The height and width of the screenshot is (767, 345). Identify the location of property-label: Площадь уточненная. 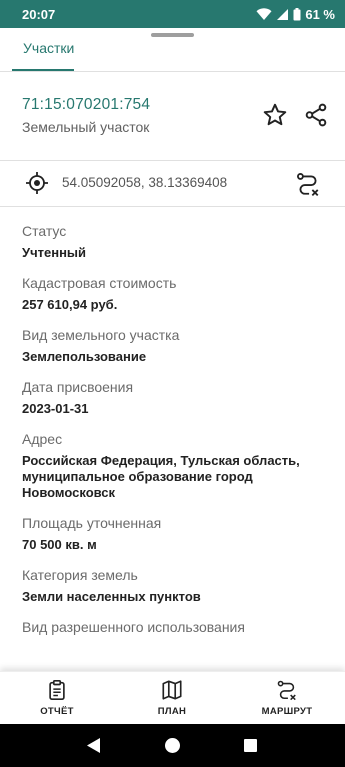
(92, 523).